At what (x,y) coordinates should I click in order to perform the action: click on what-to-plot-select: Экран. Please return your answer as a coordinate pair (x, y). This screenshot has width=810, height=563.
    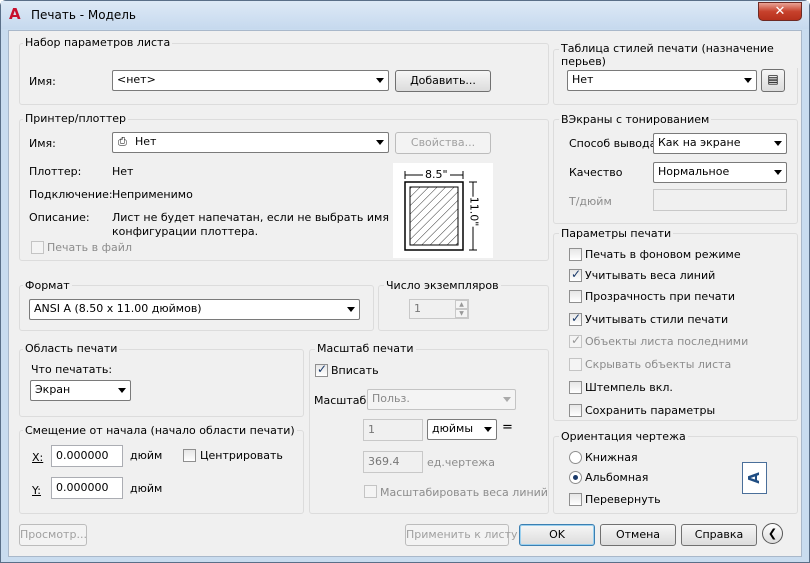
    Looking at the image, I should click on (80, 390).